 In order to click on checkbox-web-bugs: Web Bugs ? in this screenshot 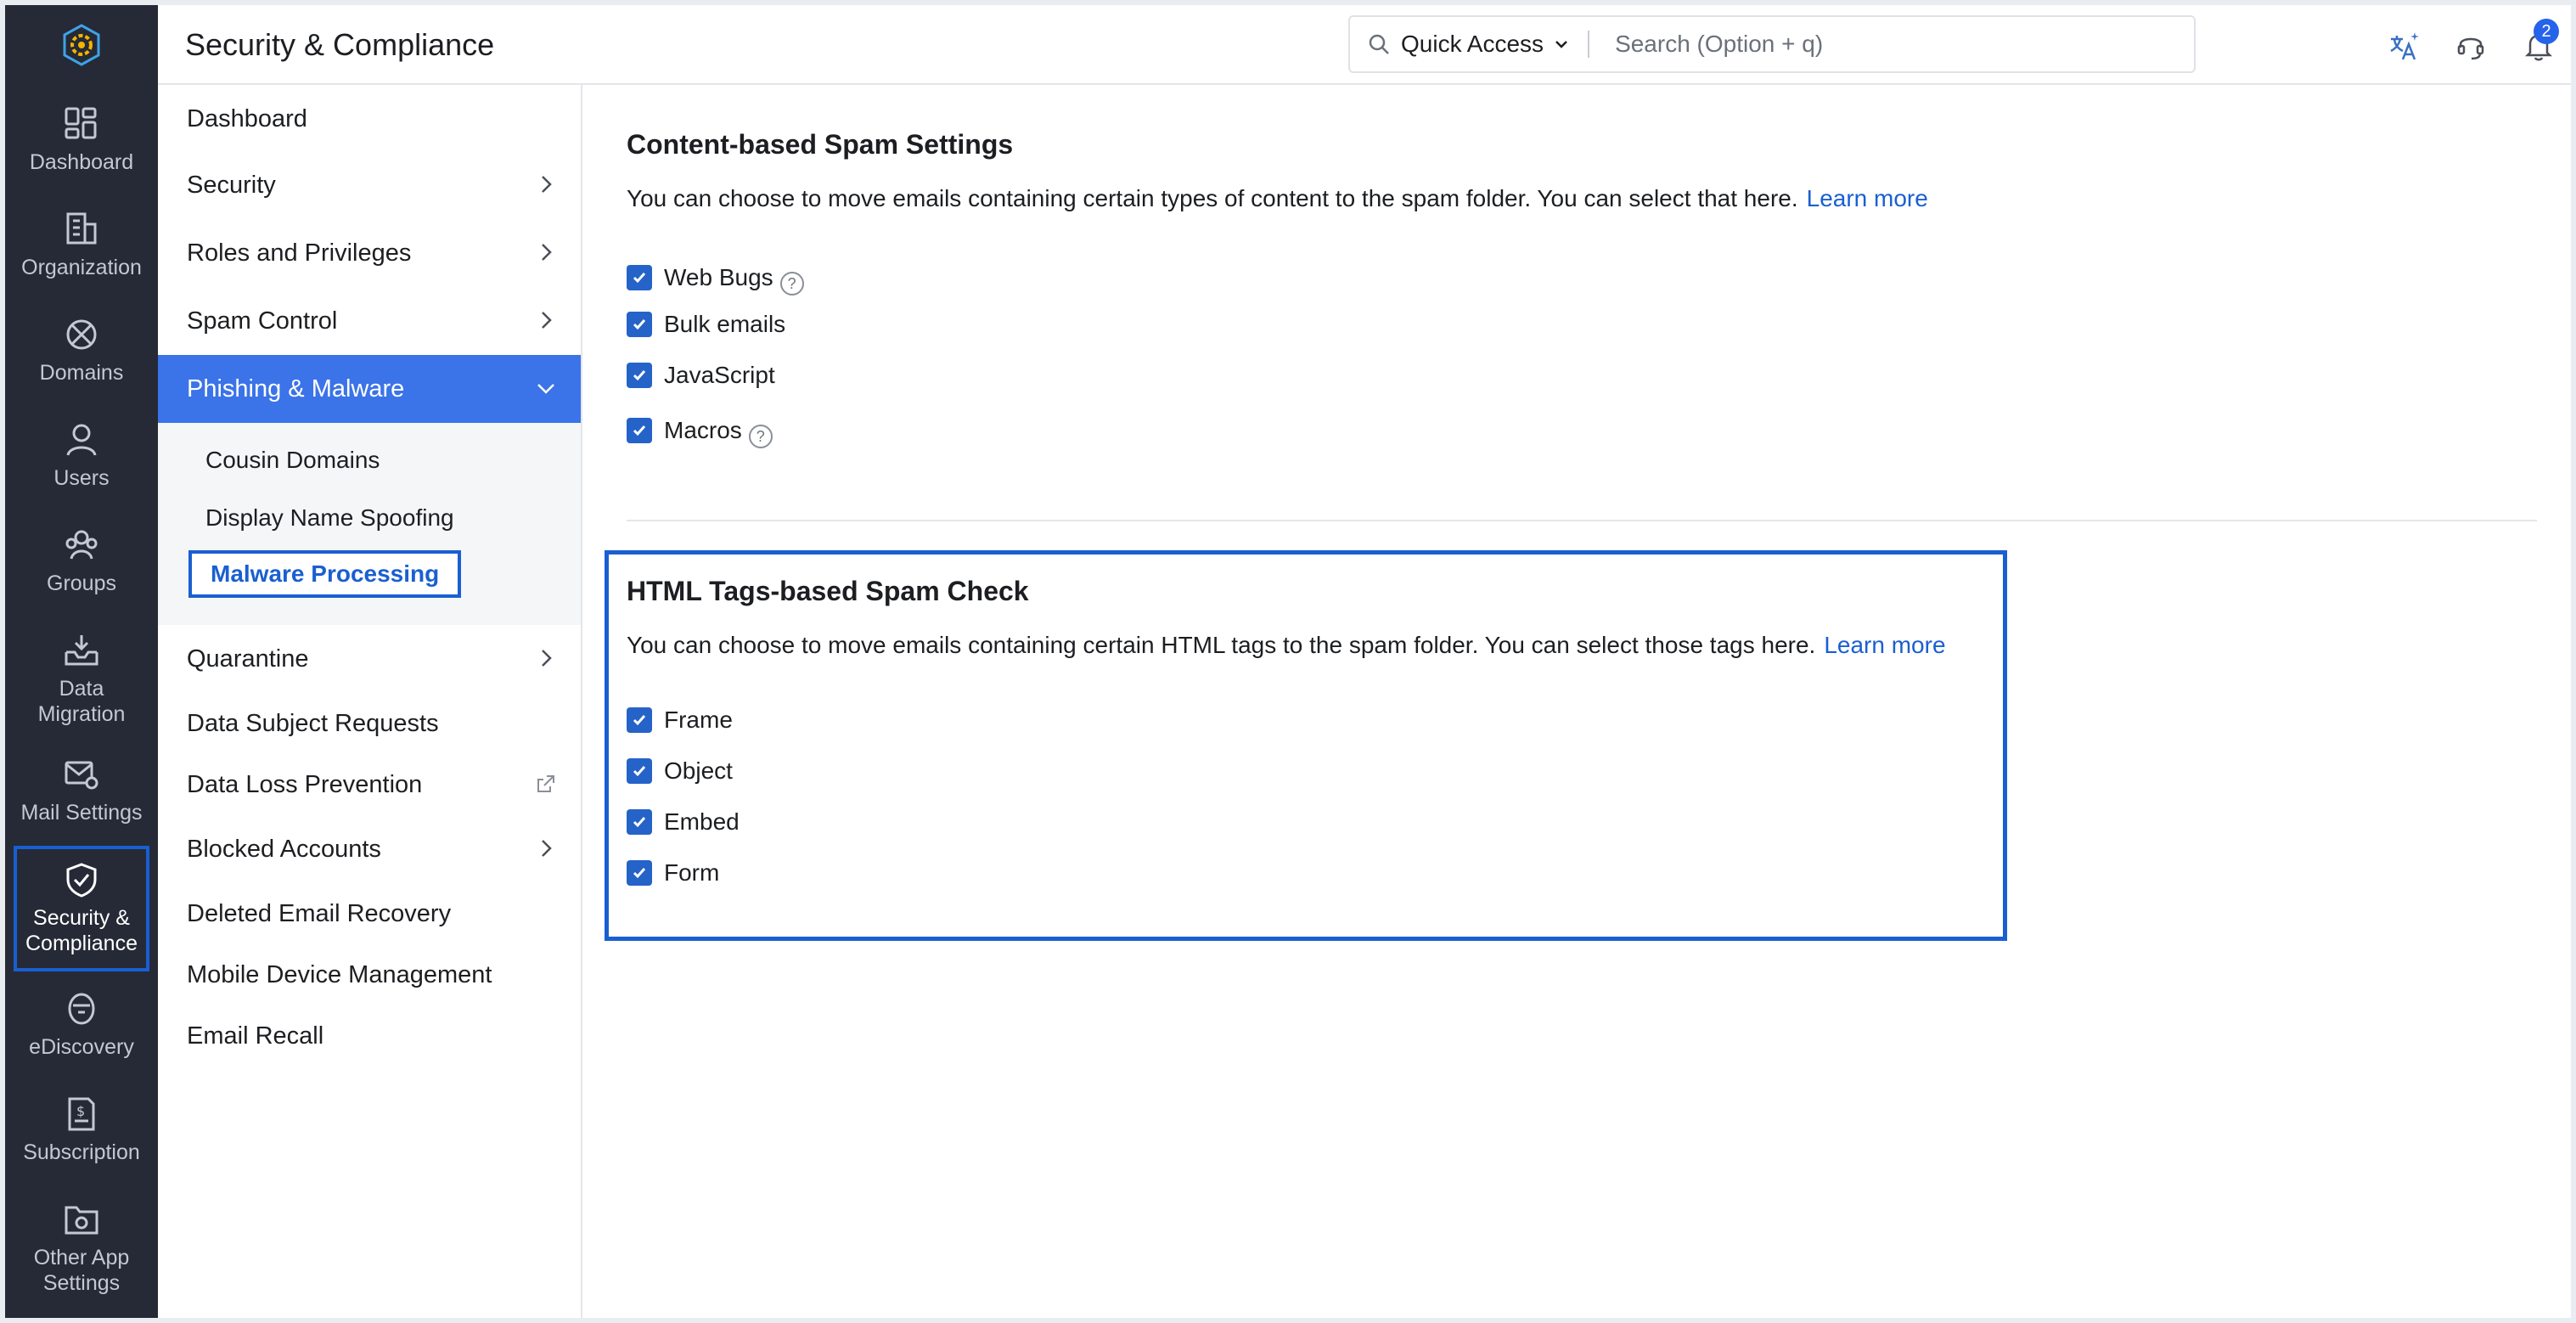, I will do `click(715, 278)`.